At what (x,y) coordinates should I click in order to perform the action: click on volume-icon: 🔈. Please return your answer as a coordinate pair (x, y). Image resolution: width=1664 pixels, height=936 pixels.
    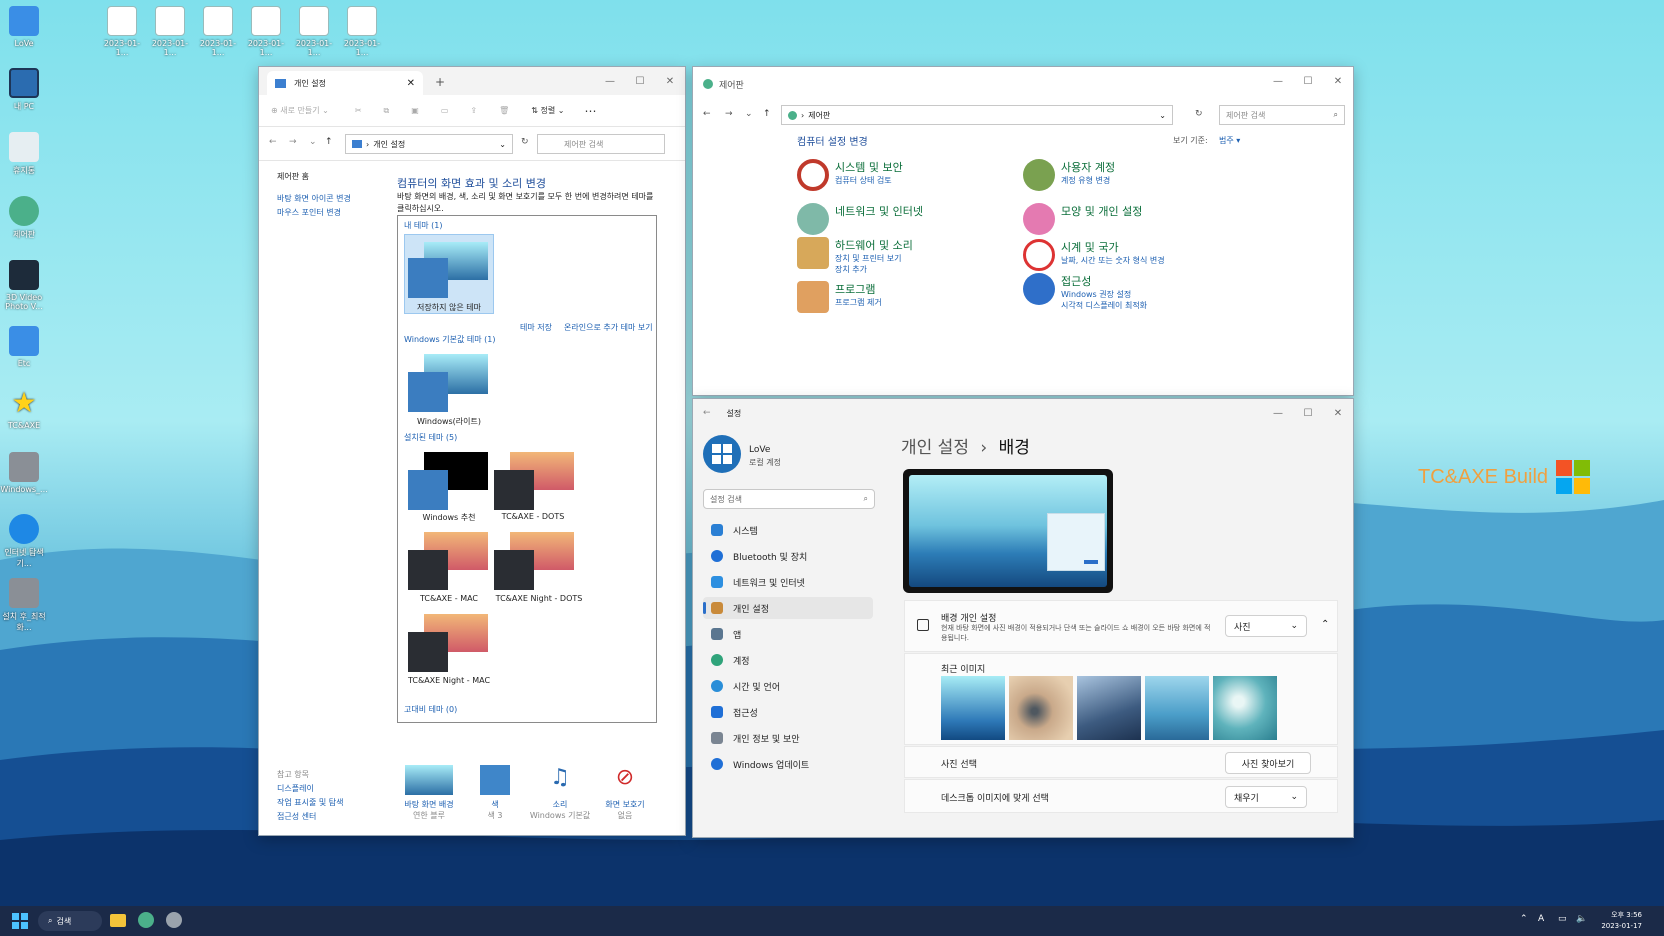
    Looking at the image, I should click on (1581, 919).